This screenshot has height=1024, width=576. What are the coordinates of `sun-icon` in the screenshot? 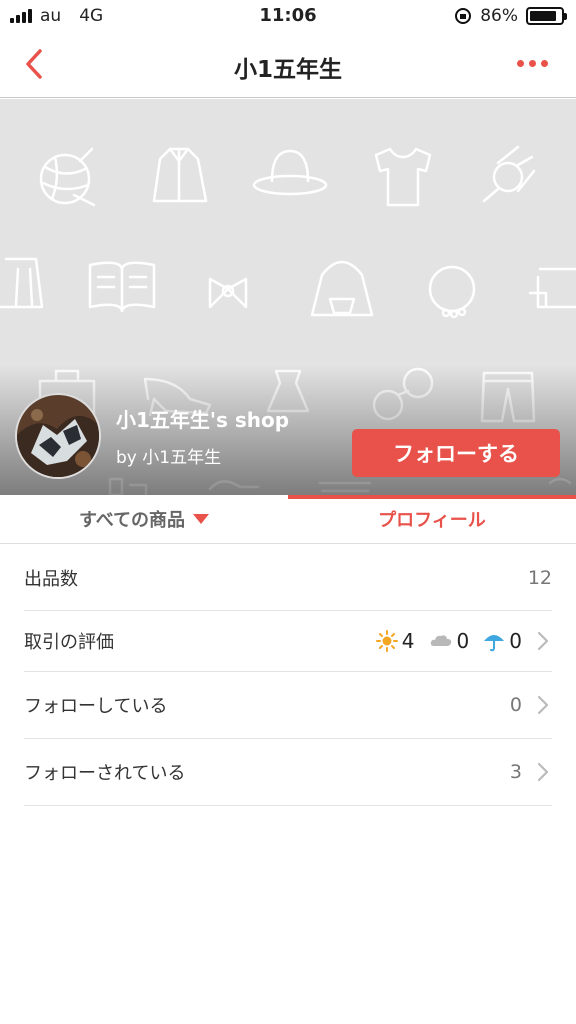 It's located at (386, 641).